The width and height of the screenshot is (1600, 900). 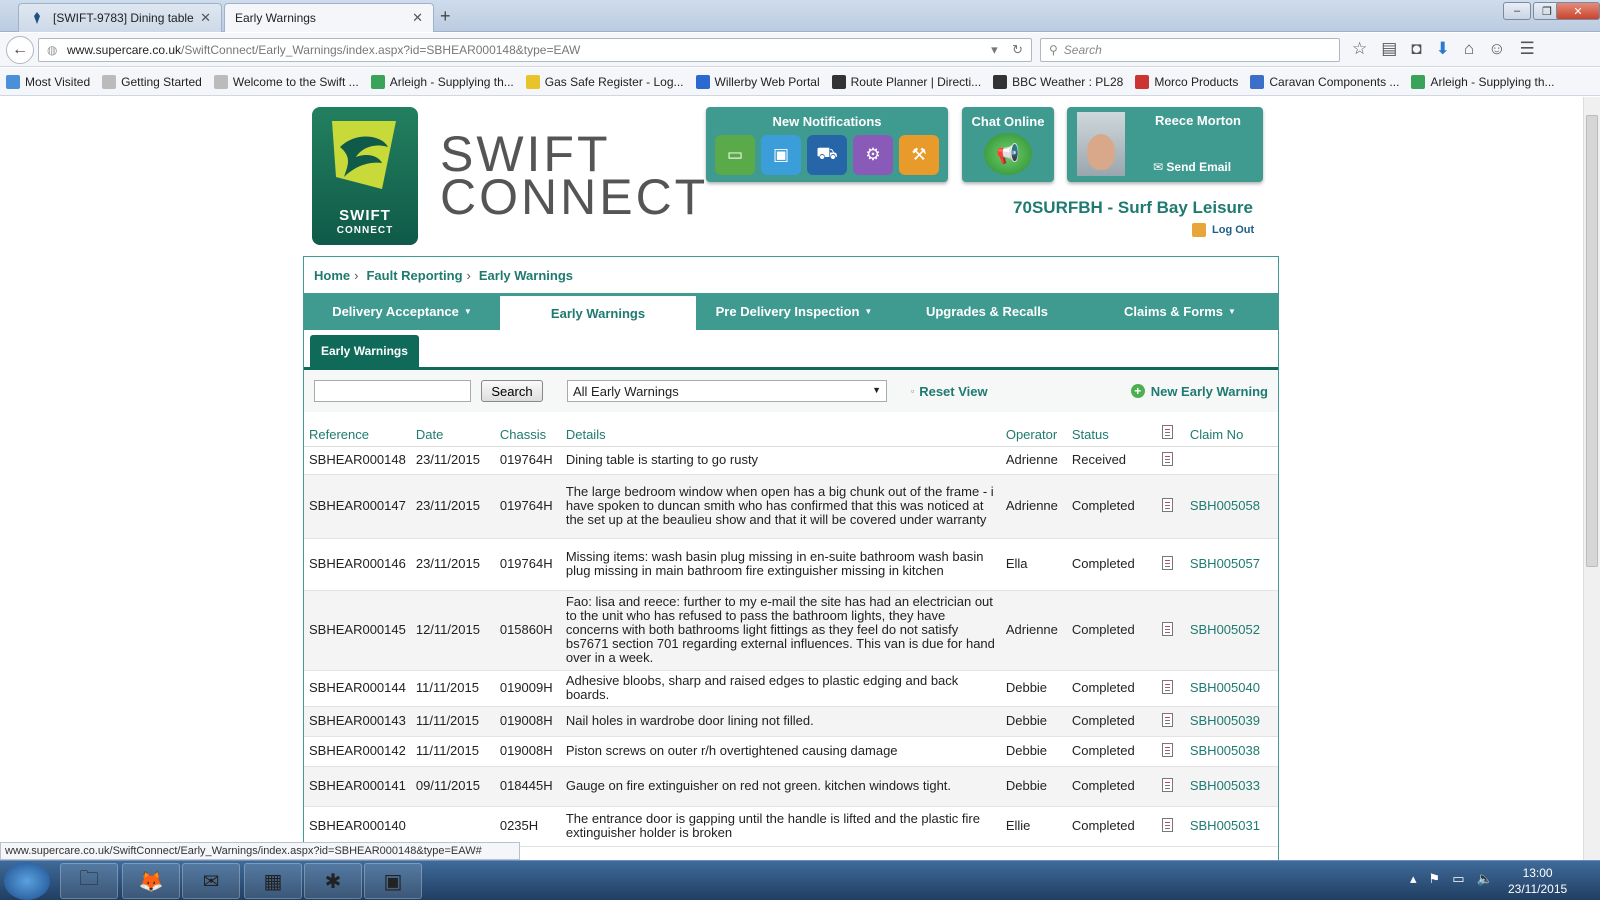 I want to click on logout-link: Log Out, so click(x=1223, y=230).